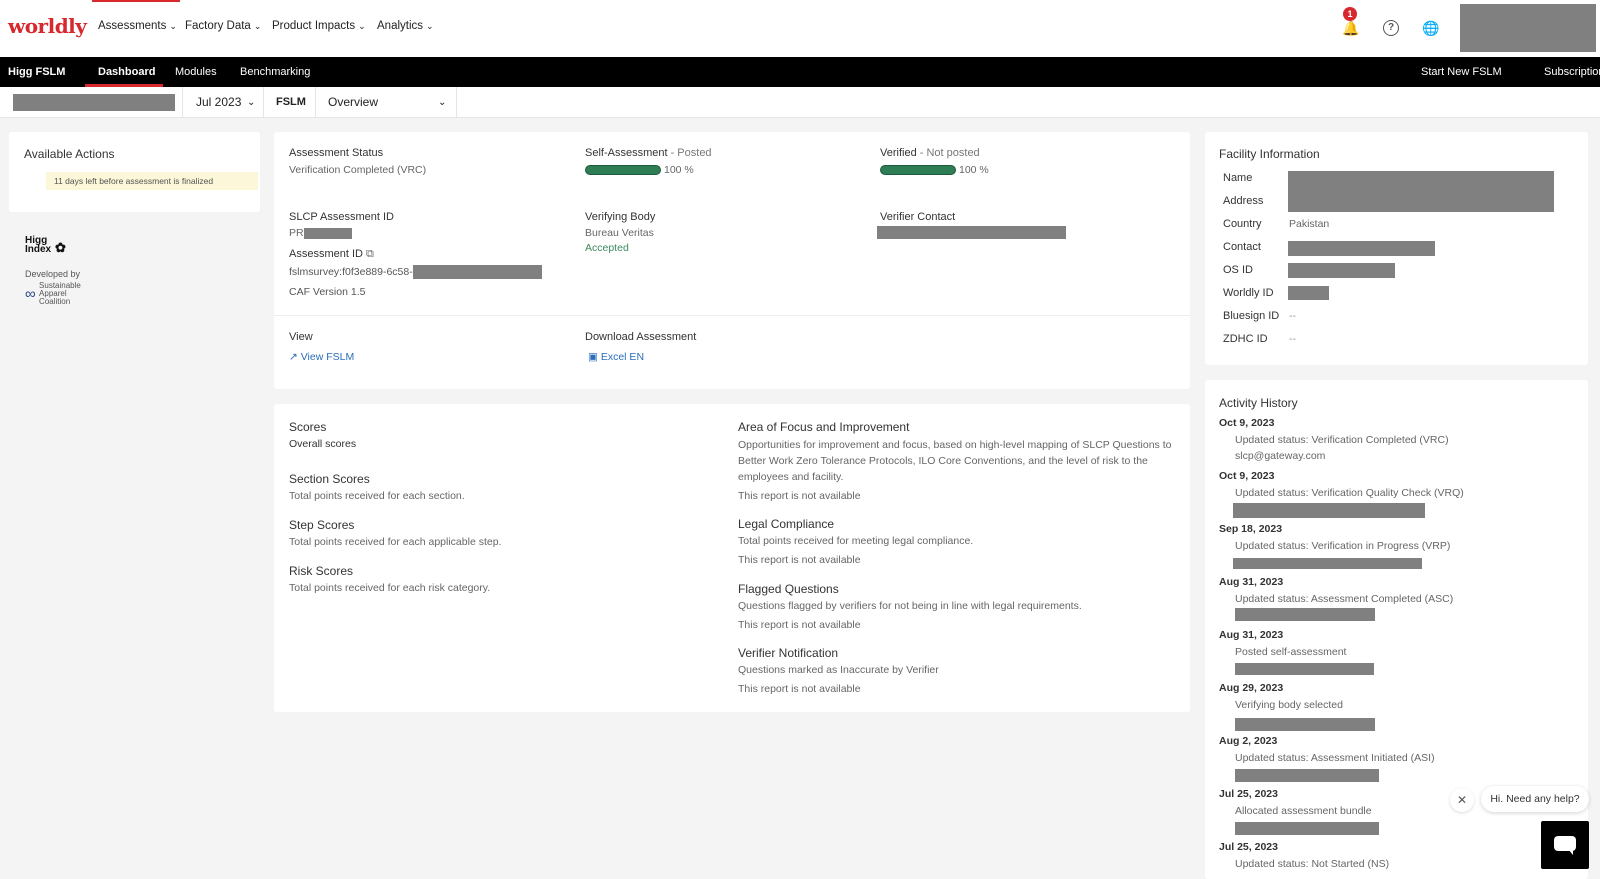  What do you see at coordinates (1341, 270) in the screenshot?
I see `facility-os-id-redacted` at bounding box center [1341, 270].